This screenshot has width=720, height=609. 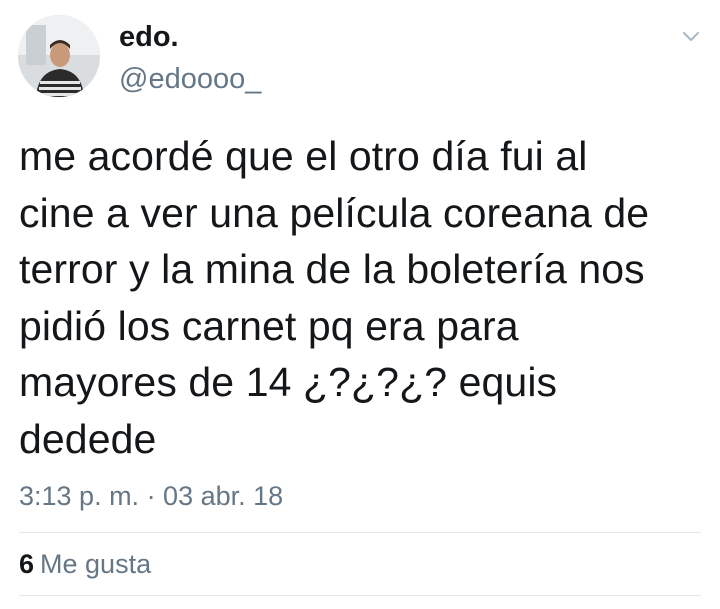 What do you see at coordinates (149, 37) in the screenshot?
I see `author-display-name: edo.` at bounding box center [149, 37].